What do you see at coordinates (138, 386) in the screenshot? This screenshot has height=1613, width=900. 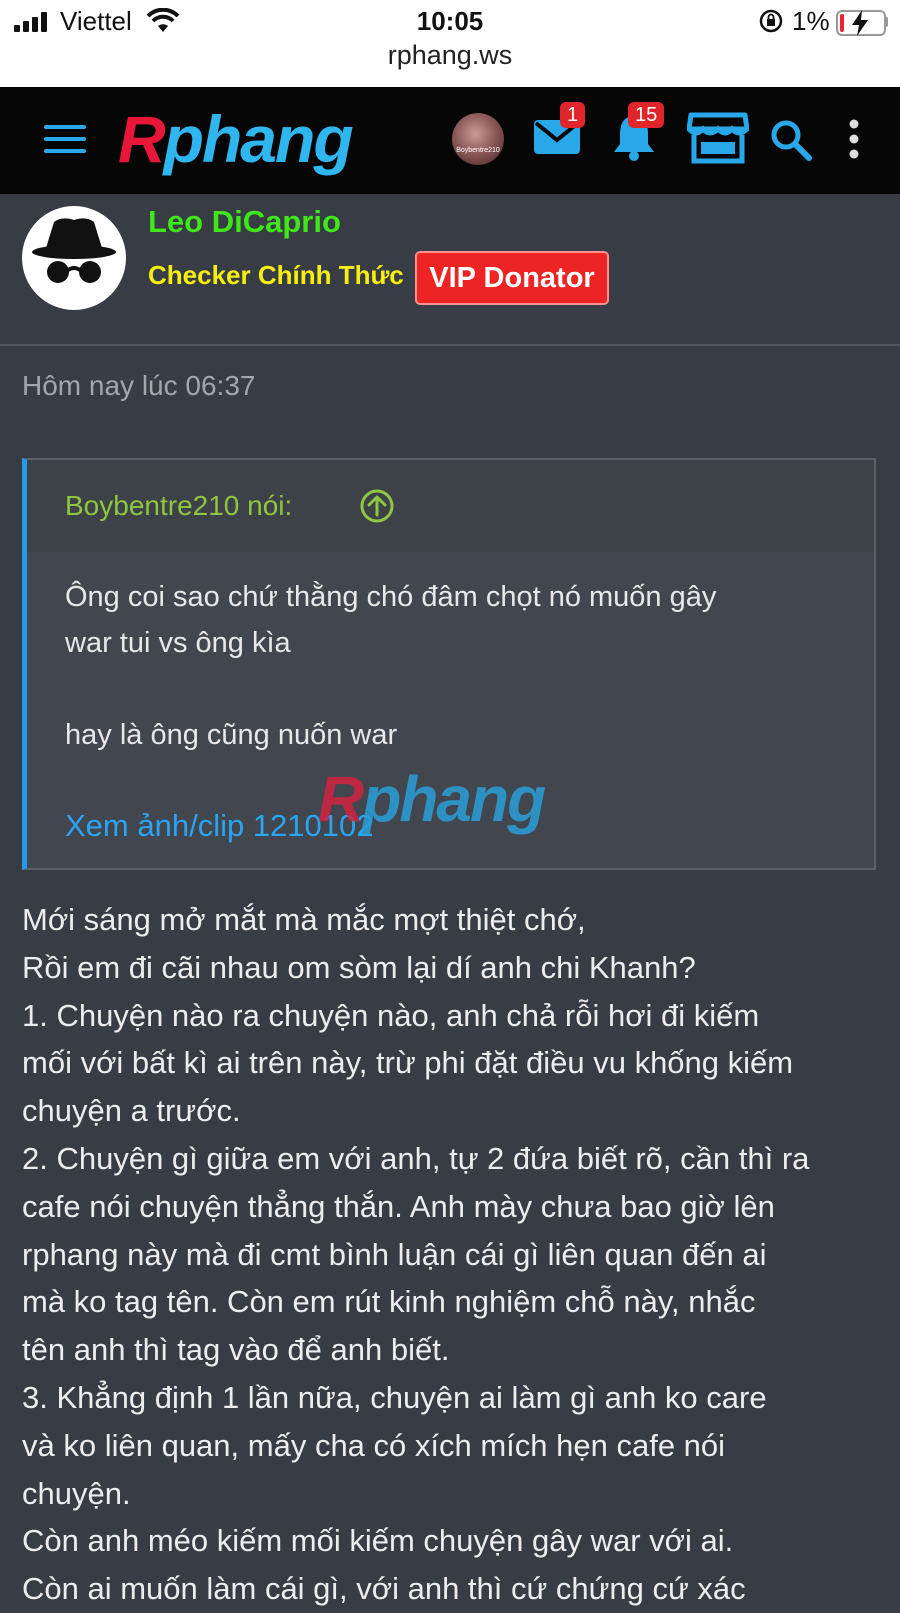 I see `post-date: Hôm nay lúc 06:37` at bounding box center [138, 386].